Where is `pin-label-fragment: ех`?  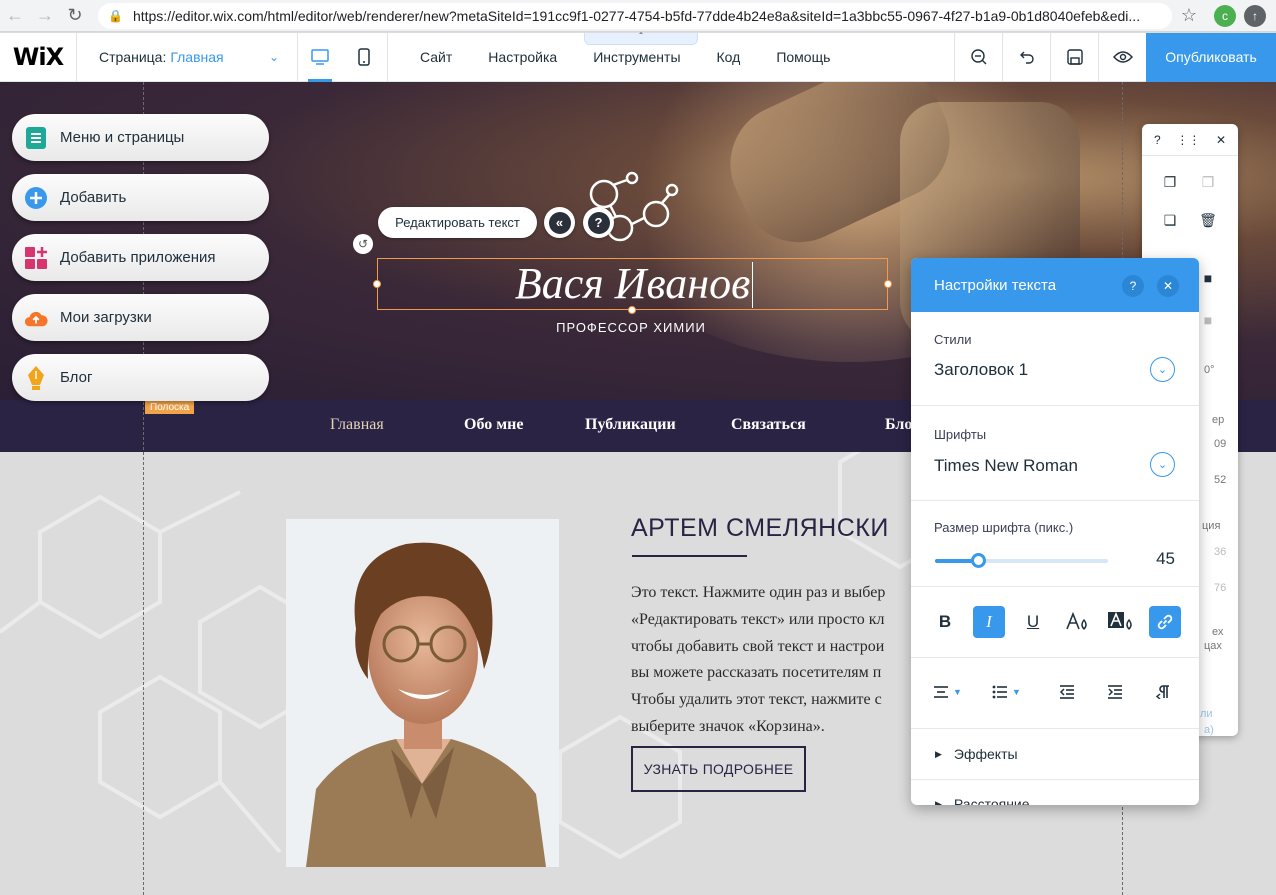 pin-label-fragment: ех is located at coordinates (1218, 632).